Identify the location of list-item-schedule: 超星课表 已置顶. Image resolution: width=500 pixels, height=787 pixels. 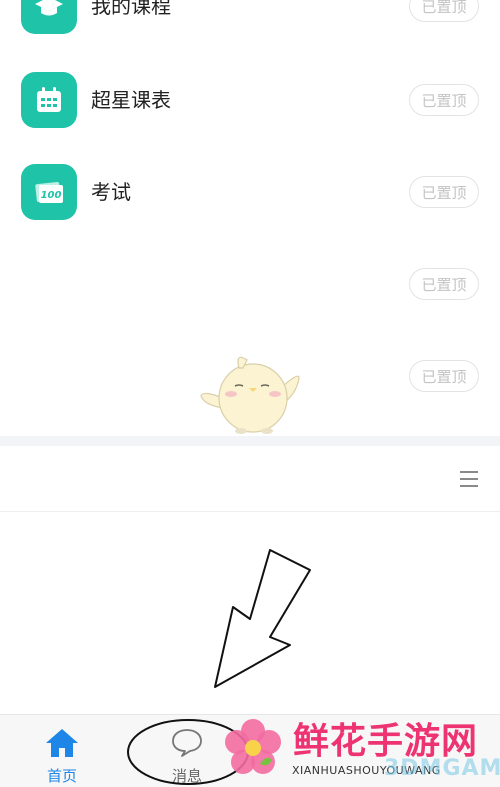
(250, 100).